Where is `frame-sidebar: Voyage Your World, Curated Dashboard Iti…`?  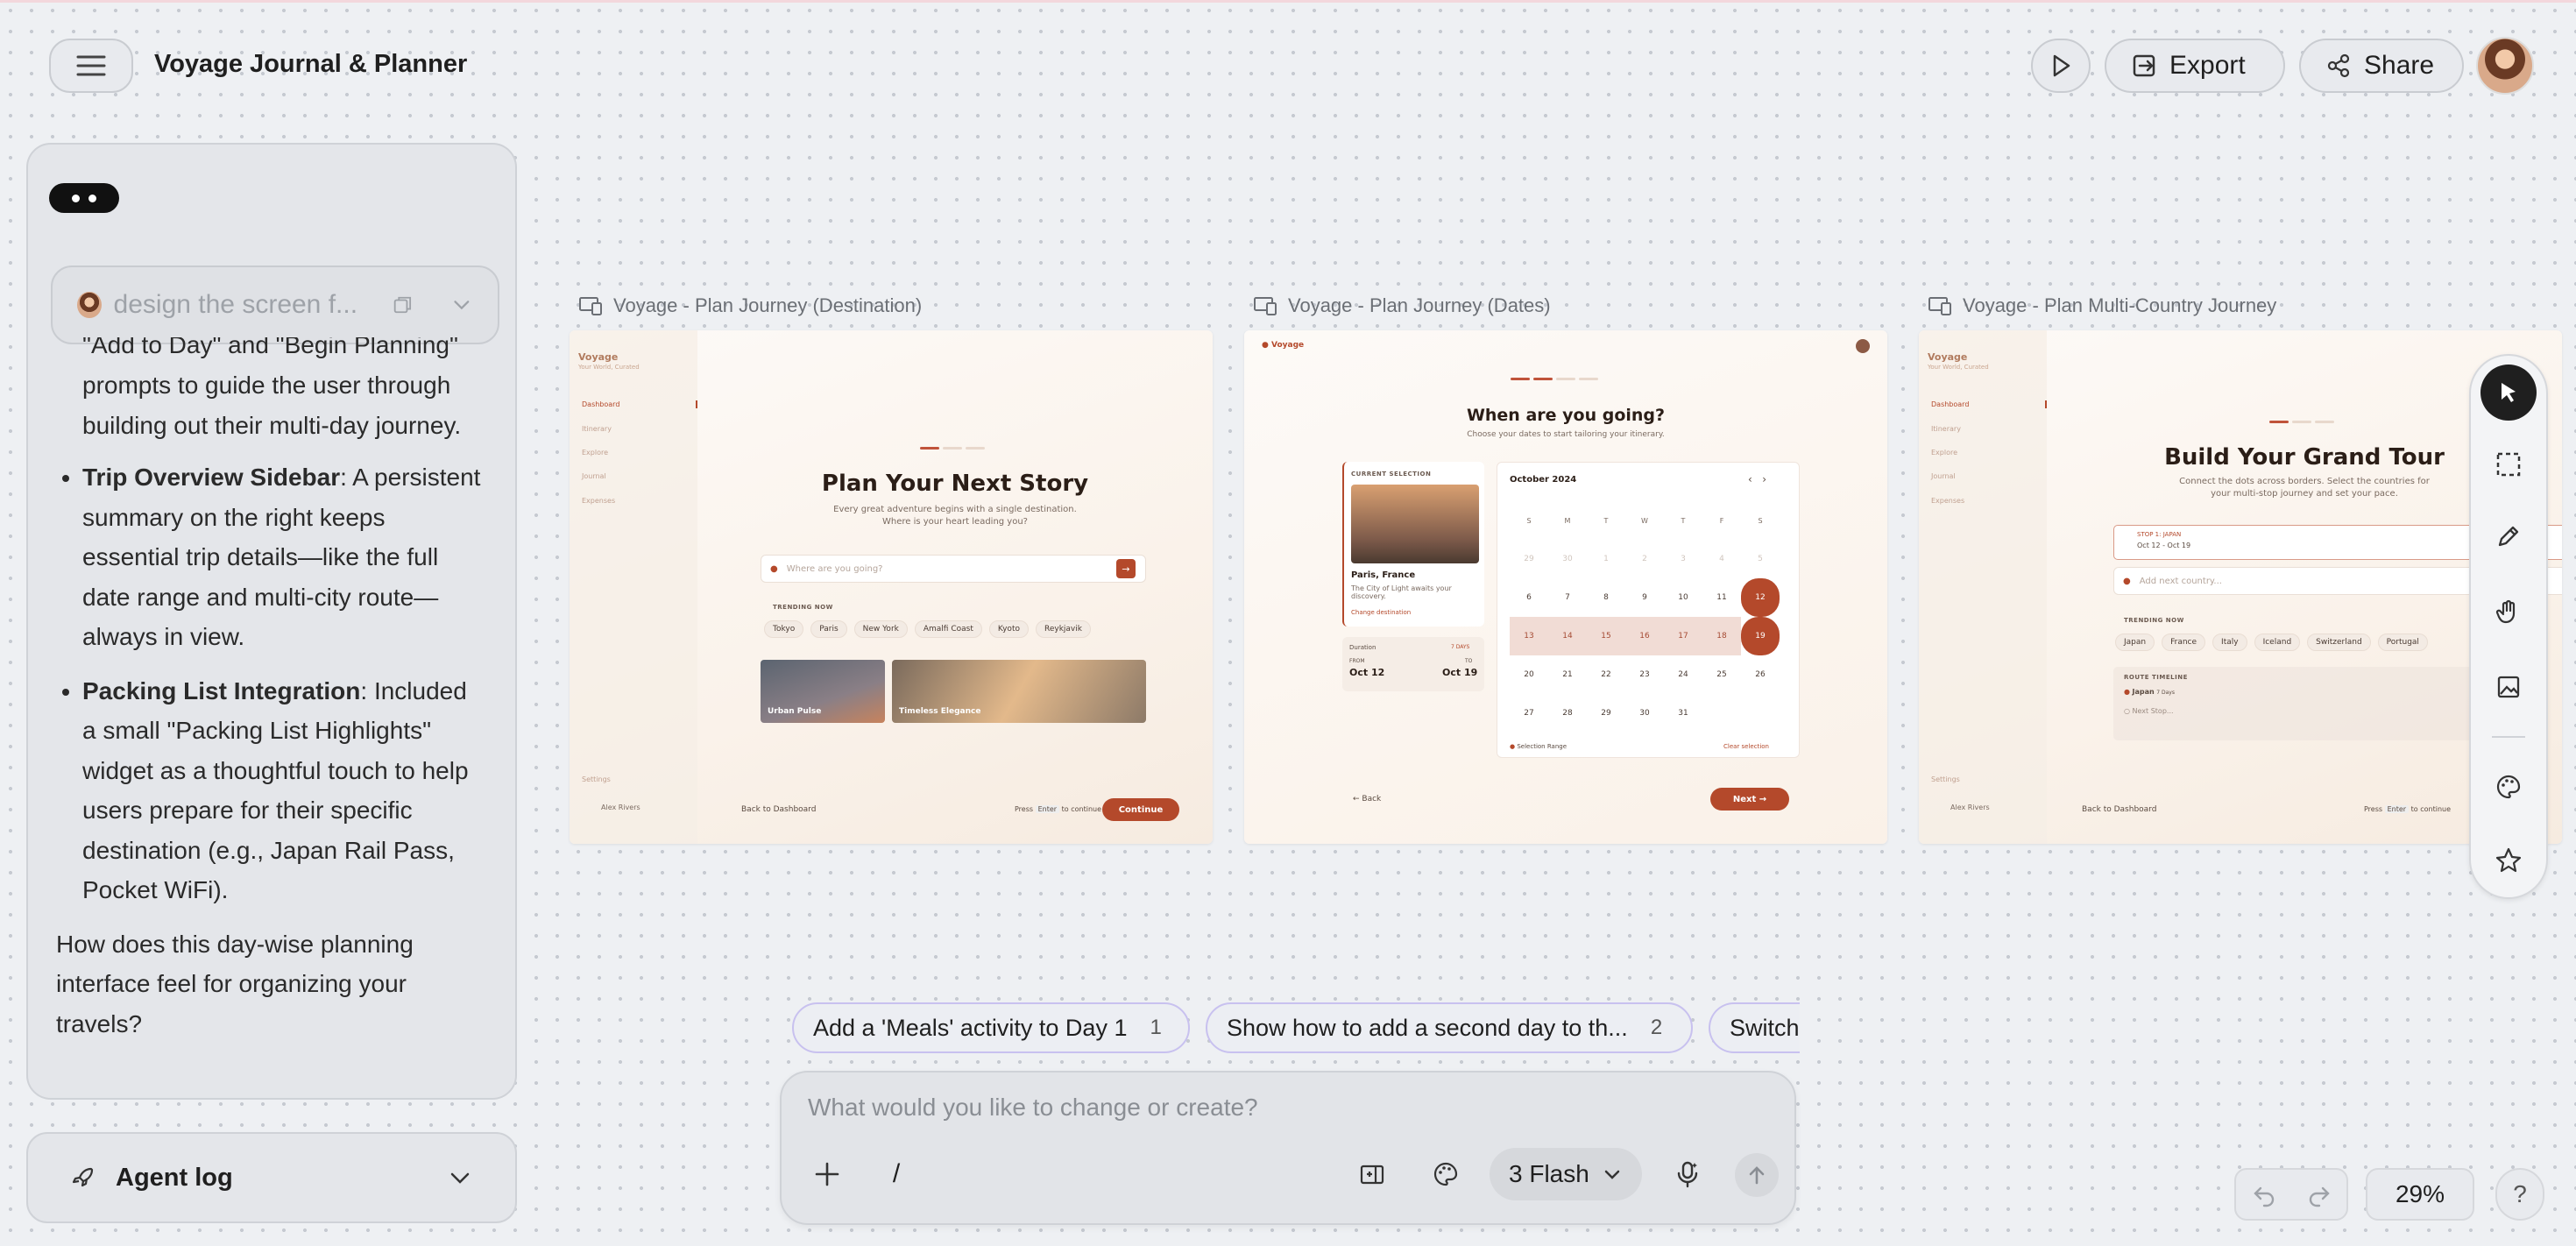
frame-sidebar: Voyage Your World, Curated Dashboard Iti… is located at coordinates (1983, 587).